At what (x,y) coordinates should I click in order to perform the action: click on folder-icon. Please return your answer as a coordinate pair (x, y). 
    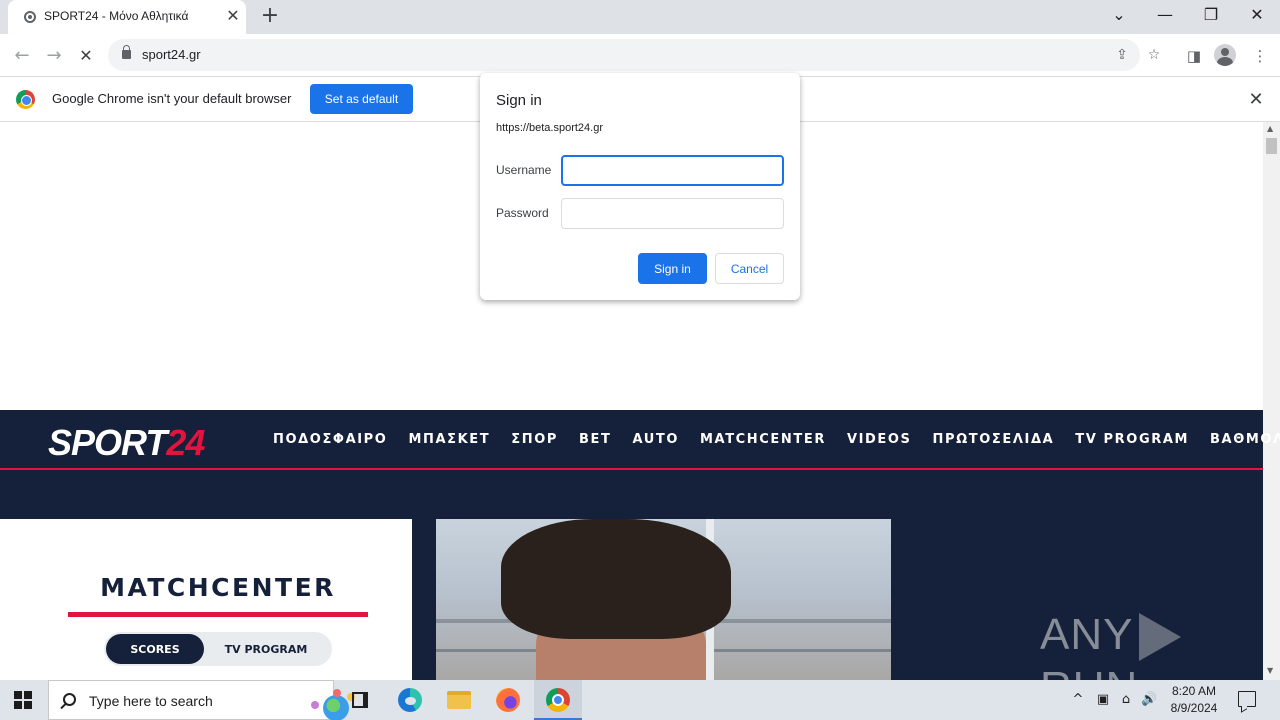
    Looking at the image, I should click on (459, 700).